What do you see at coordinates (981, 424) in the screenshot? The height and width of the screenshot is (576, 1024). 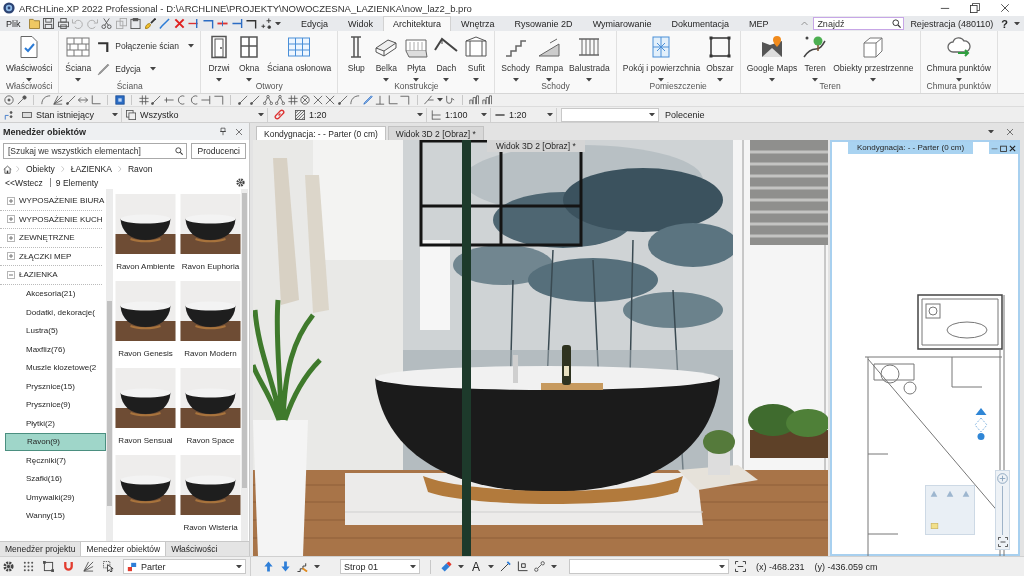 I see `view-direction-icon` at bounding box center [981, 424].